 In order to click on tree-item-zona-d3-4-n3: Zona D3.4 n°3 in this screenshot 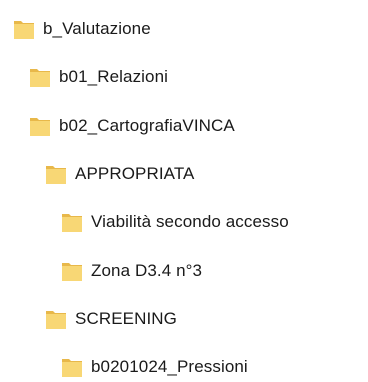, I will do `click(131, 271)`.